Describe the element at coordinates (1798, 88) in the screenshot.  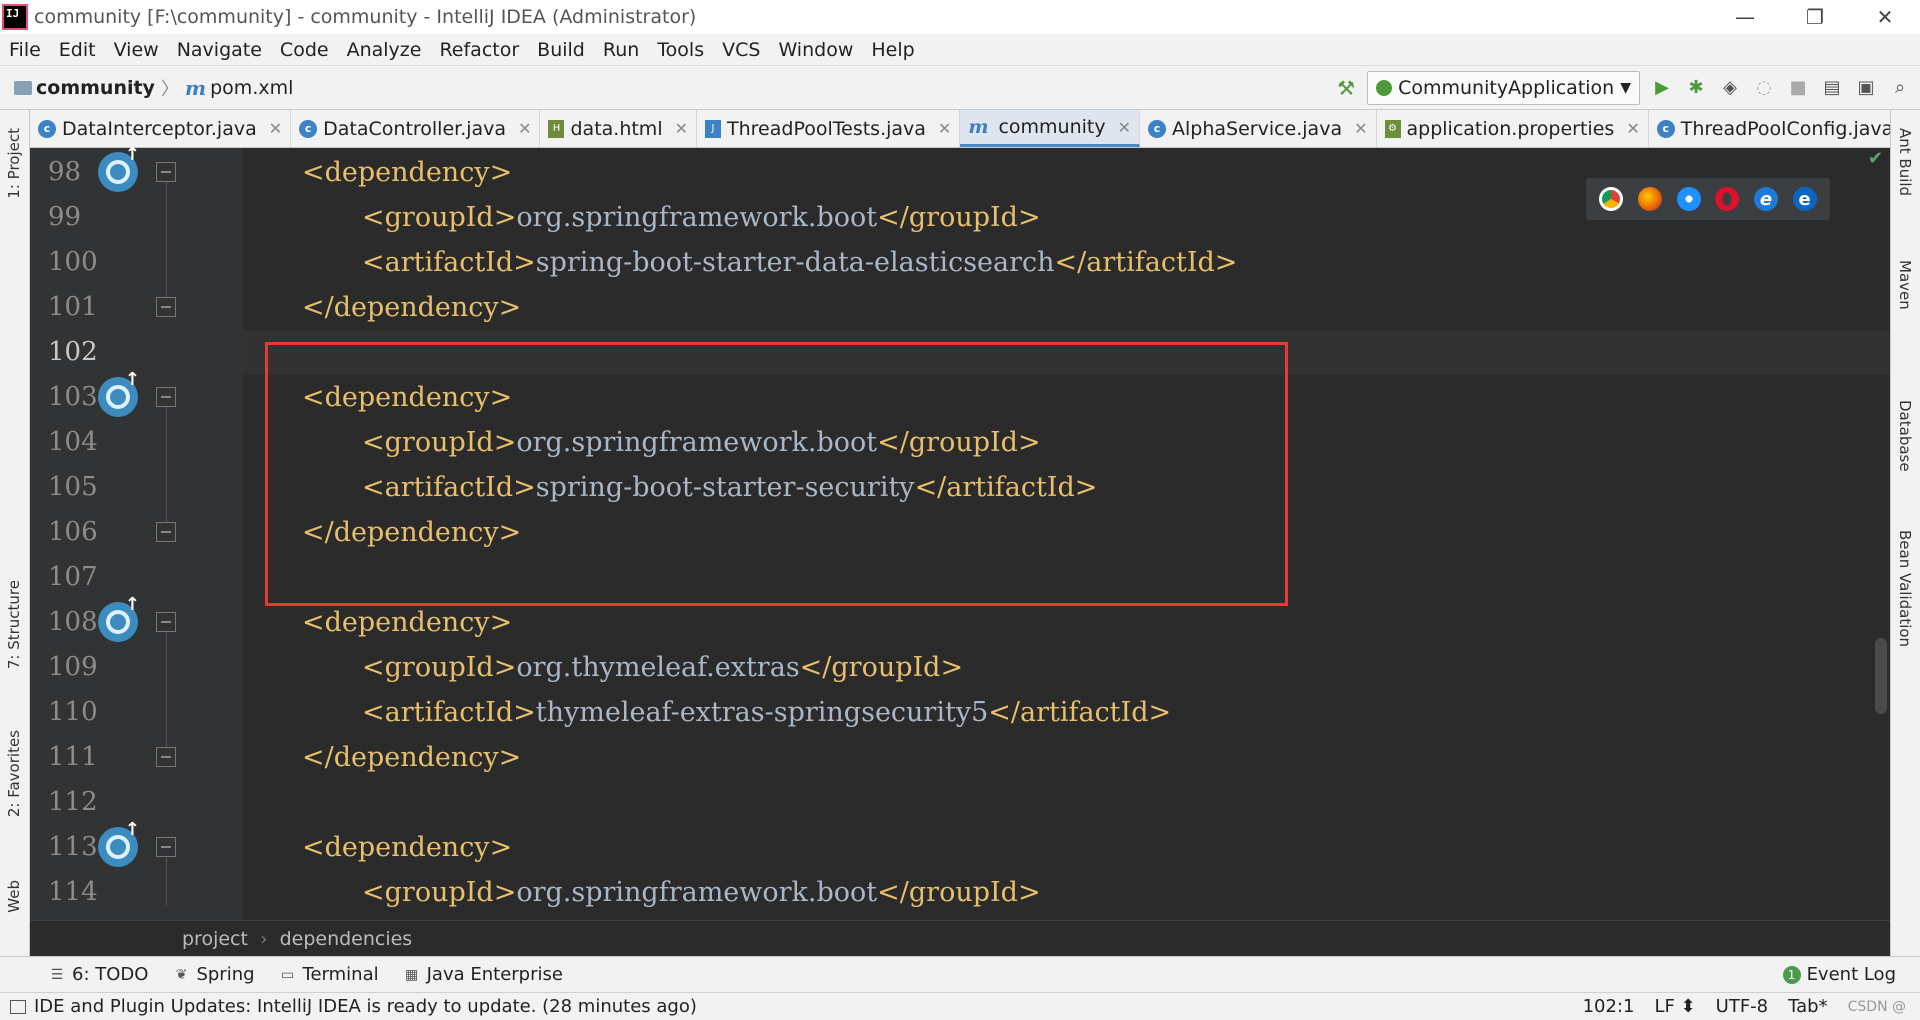
I see `stop-icon: ■` at that location.